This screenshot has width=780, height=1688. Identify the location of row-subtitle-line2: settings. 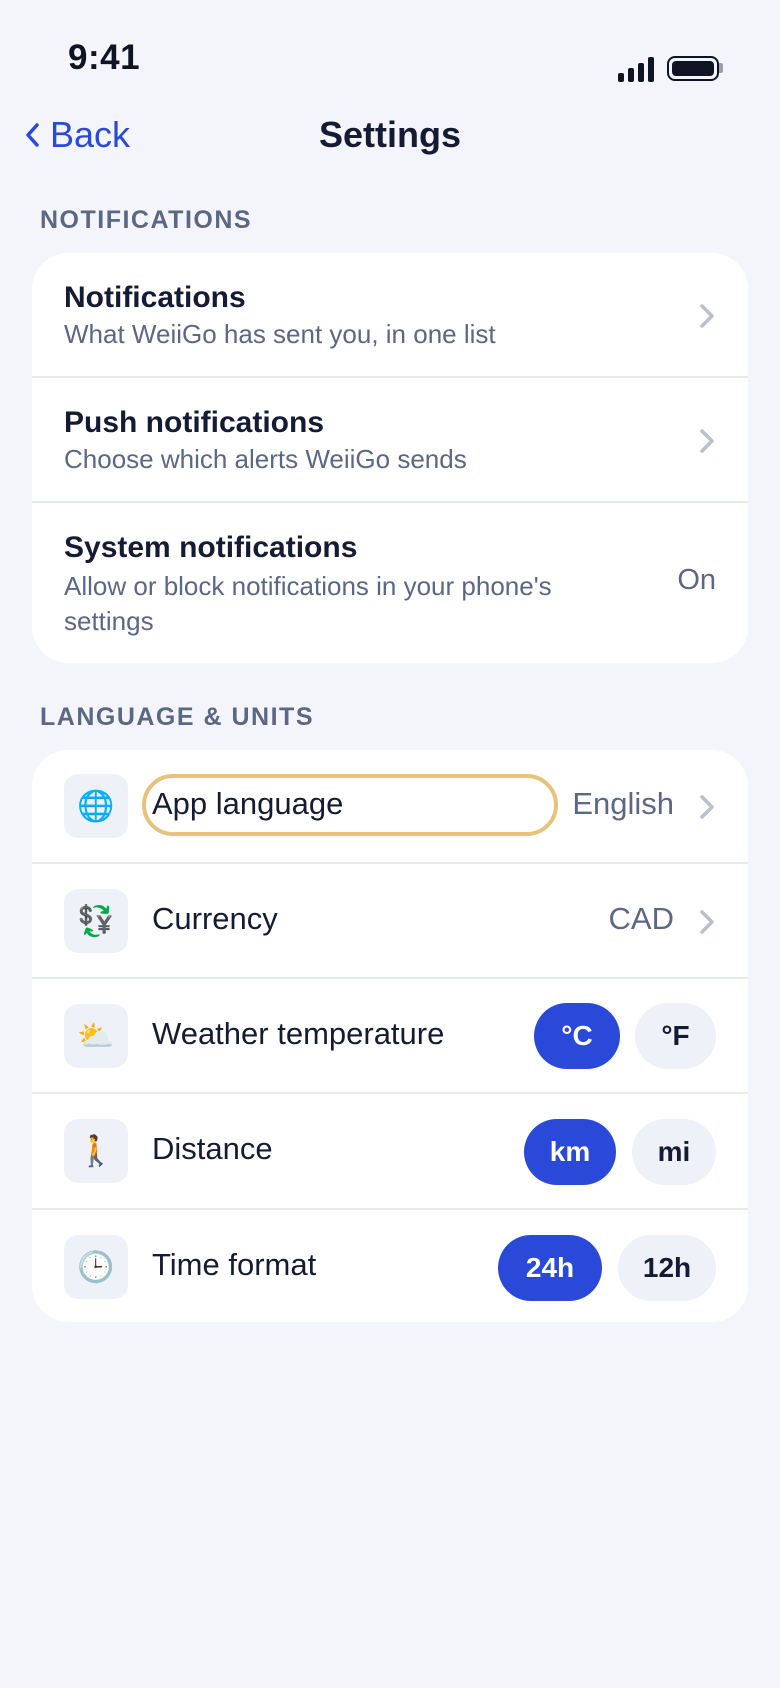
(109, 621).